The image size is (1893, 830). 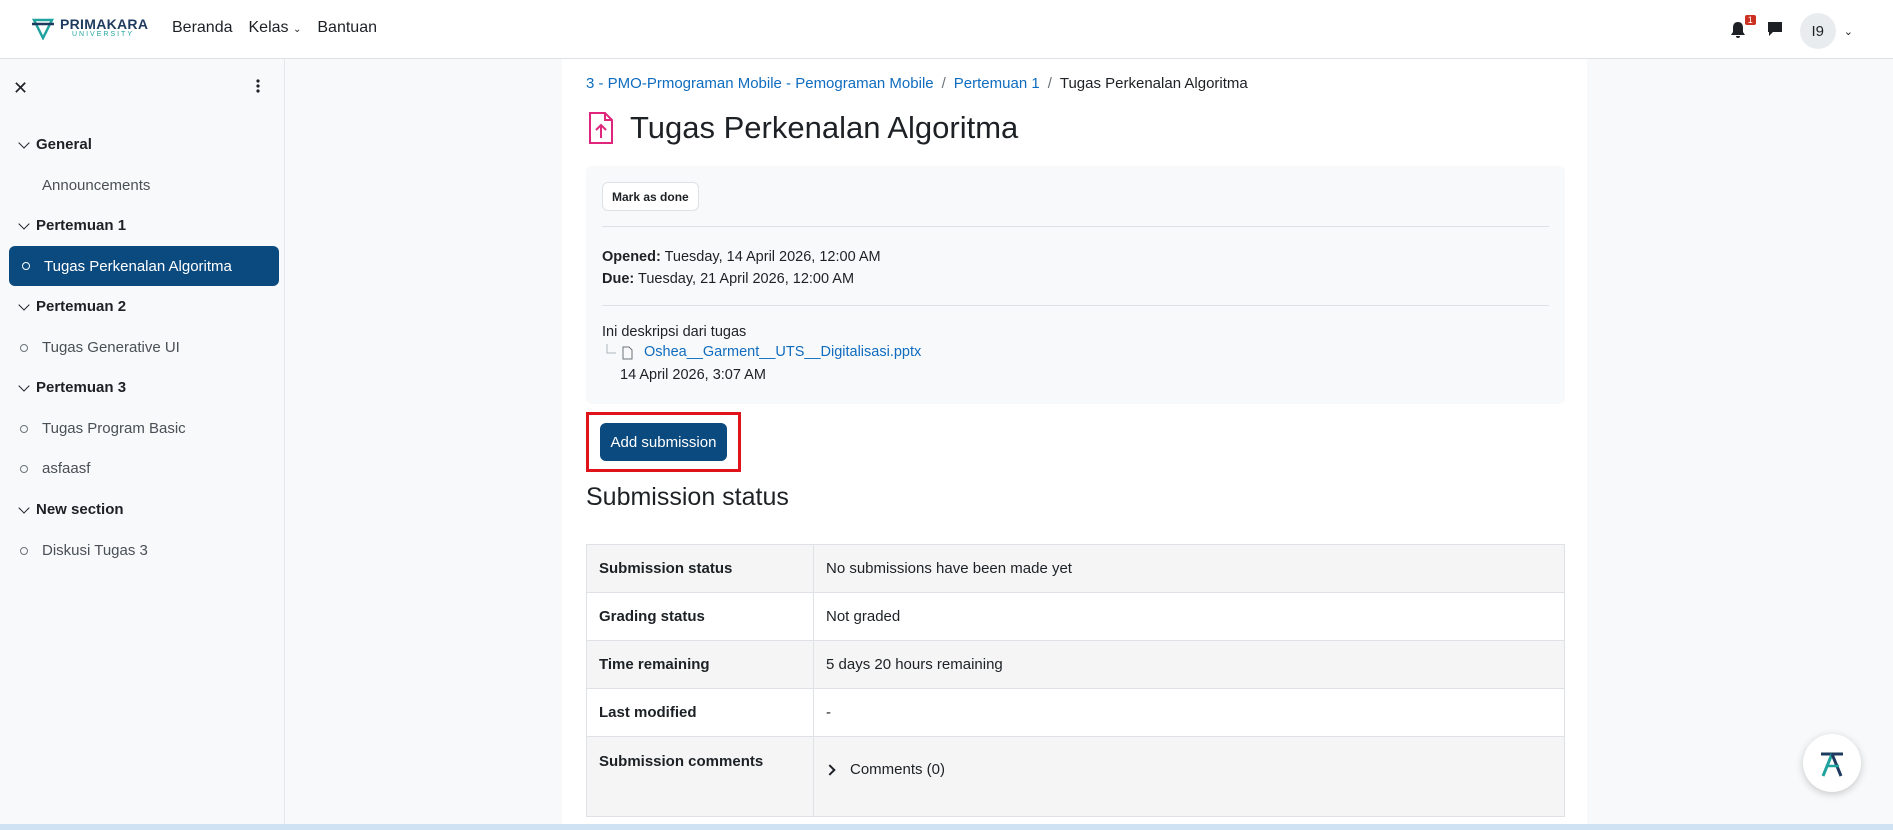 I want to click on section-new-section: New section, so click(x=71, y=509).